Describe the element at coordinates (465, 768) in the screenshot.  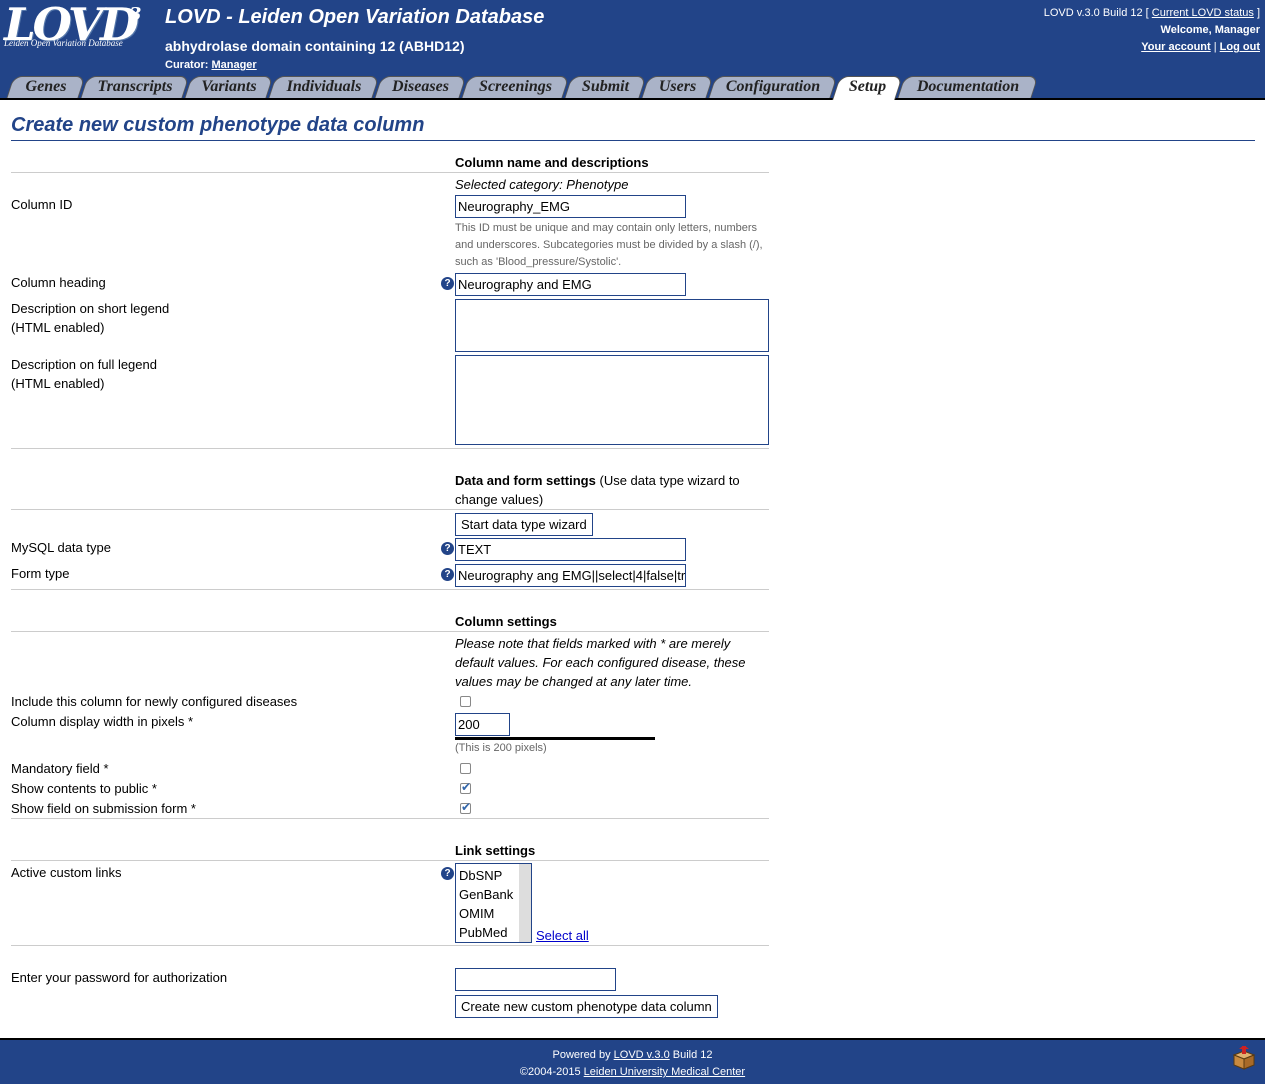
I see `mandatory-checkbox` at that location.